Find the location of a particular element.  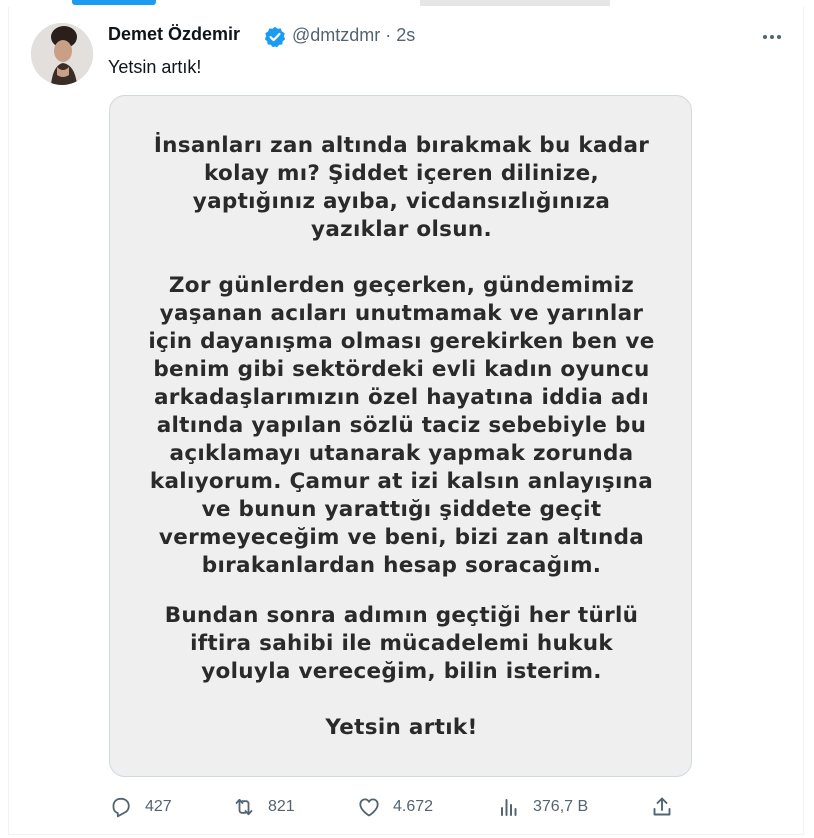

top-tab-strip is located at coordinates (407, 3).